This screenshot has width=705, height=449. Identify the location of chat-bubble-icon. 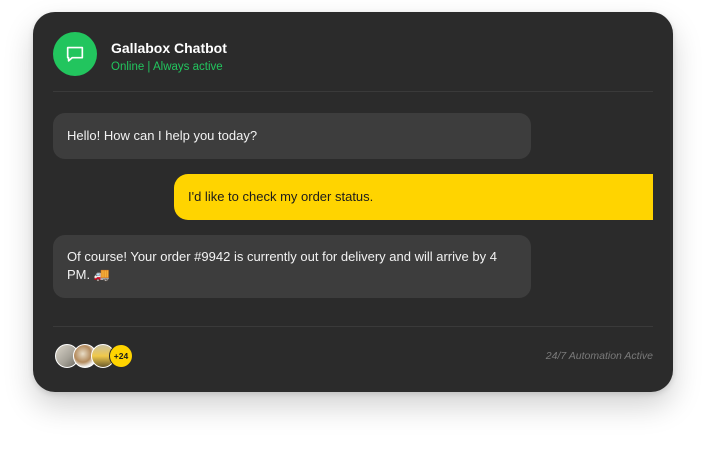
(75, 54).